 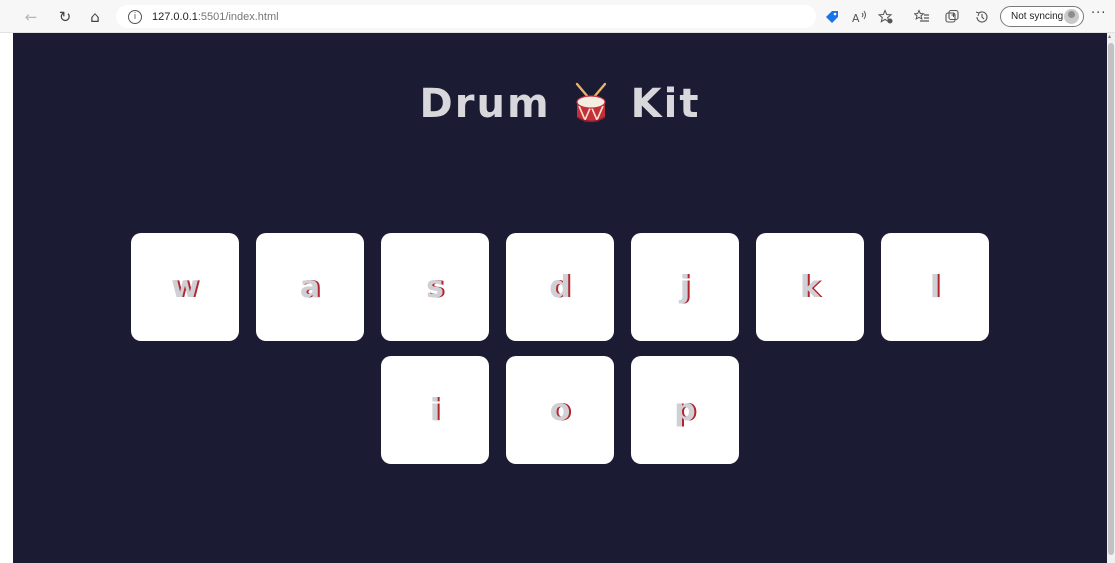 I want to click on site-info-icon: i, so click(x=135, y=16).